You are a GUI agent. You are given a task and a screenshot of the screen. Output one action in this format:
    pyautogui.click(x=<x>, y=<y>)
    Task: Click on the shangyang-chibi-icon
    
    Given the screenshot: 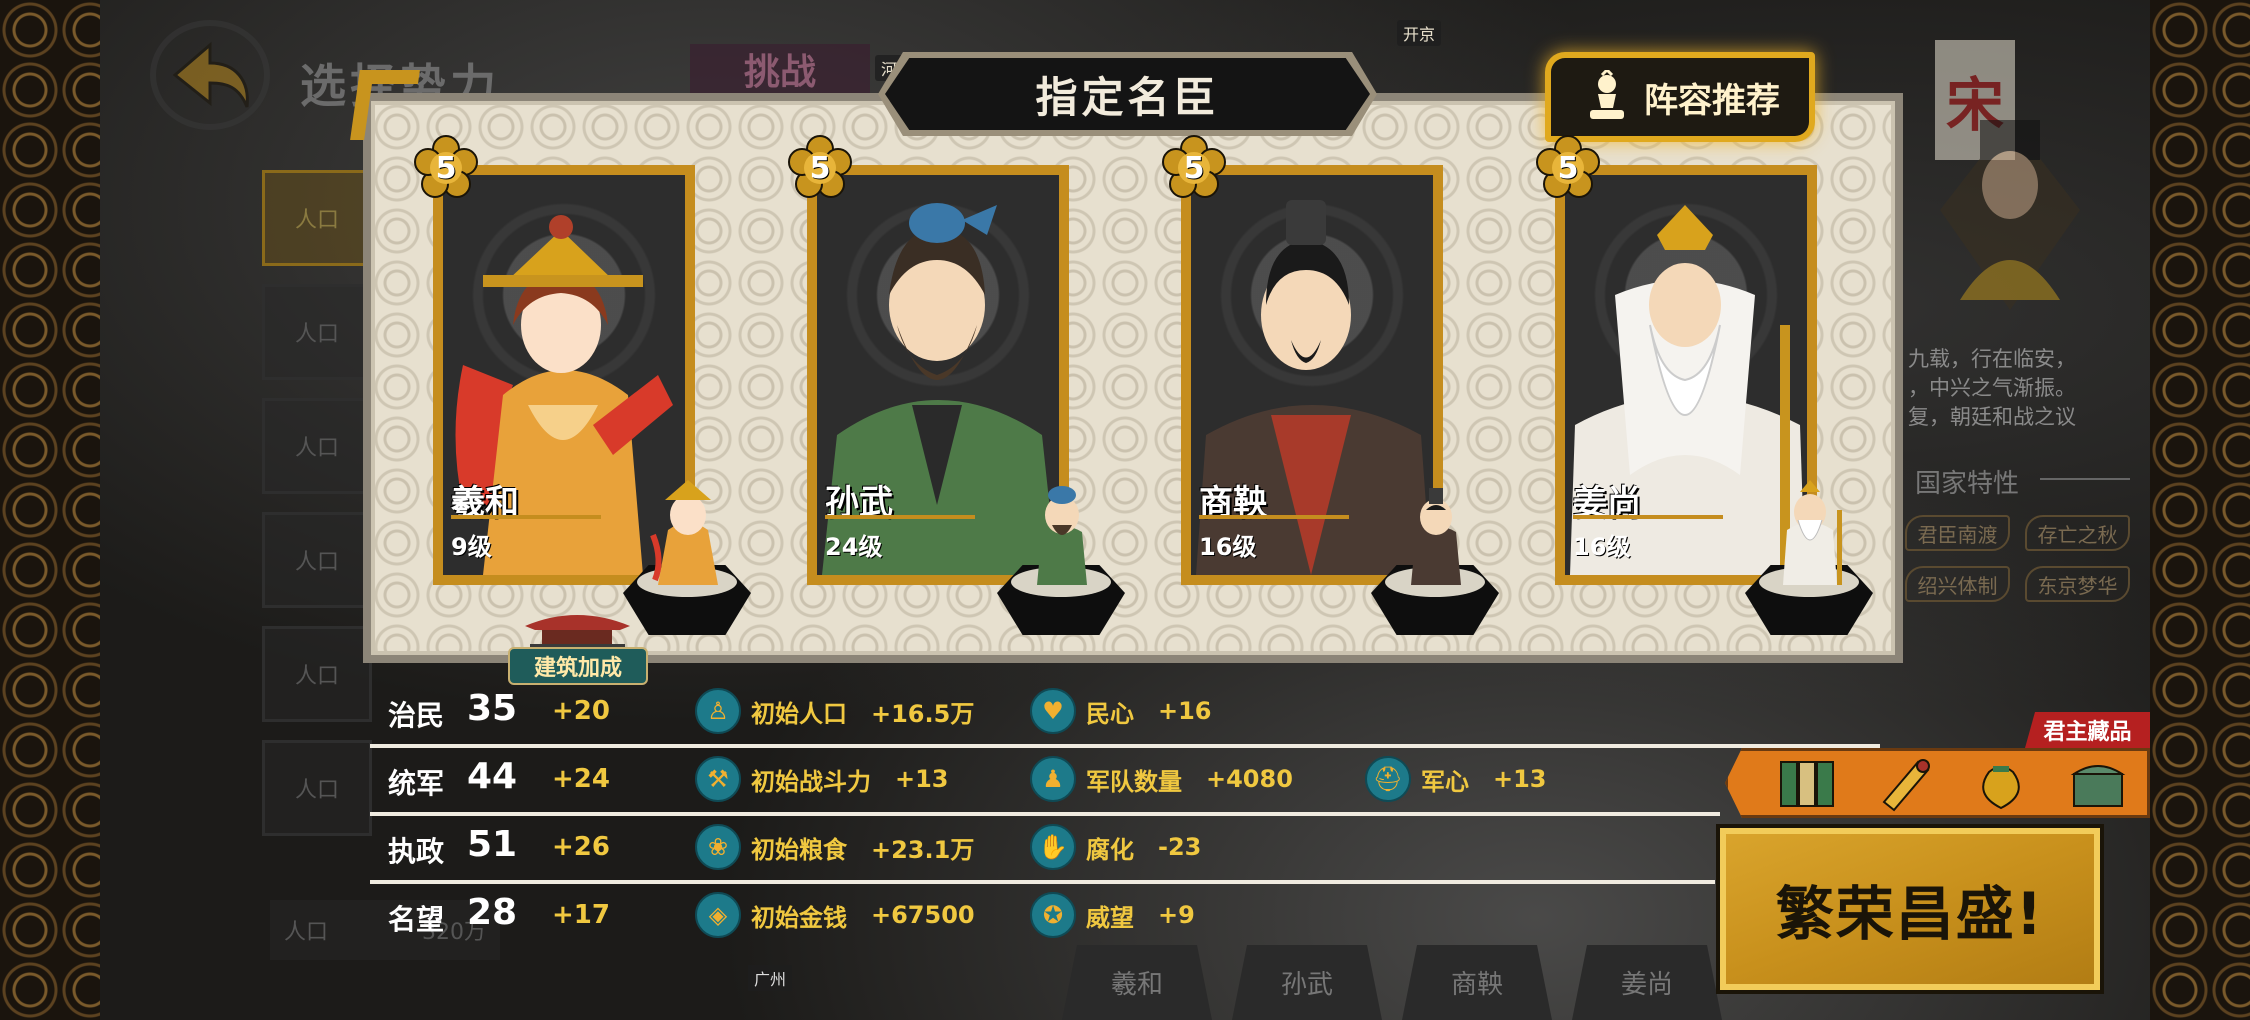 What is the action you would take?
    pyautogui.click(x=1436, y=536)
    